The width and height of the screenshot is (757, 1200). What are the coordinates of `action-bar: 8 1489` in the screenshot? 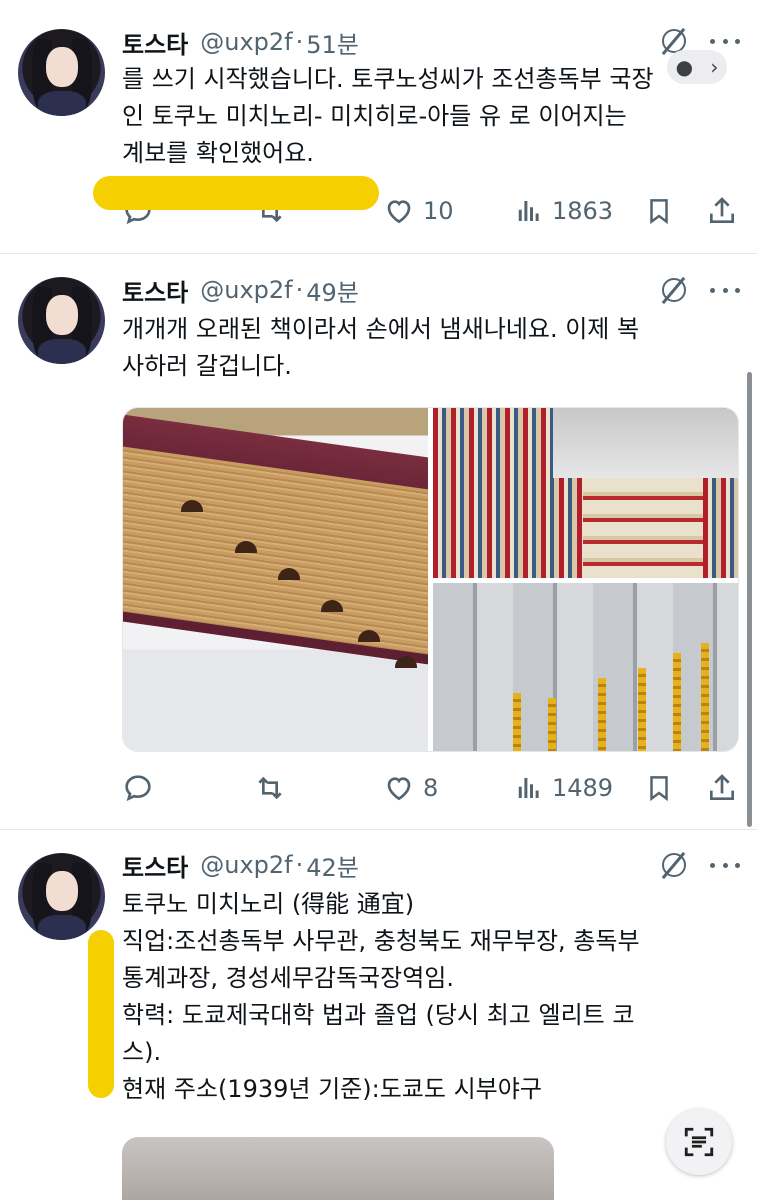 It's located at (378, 788).